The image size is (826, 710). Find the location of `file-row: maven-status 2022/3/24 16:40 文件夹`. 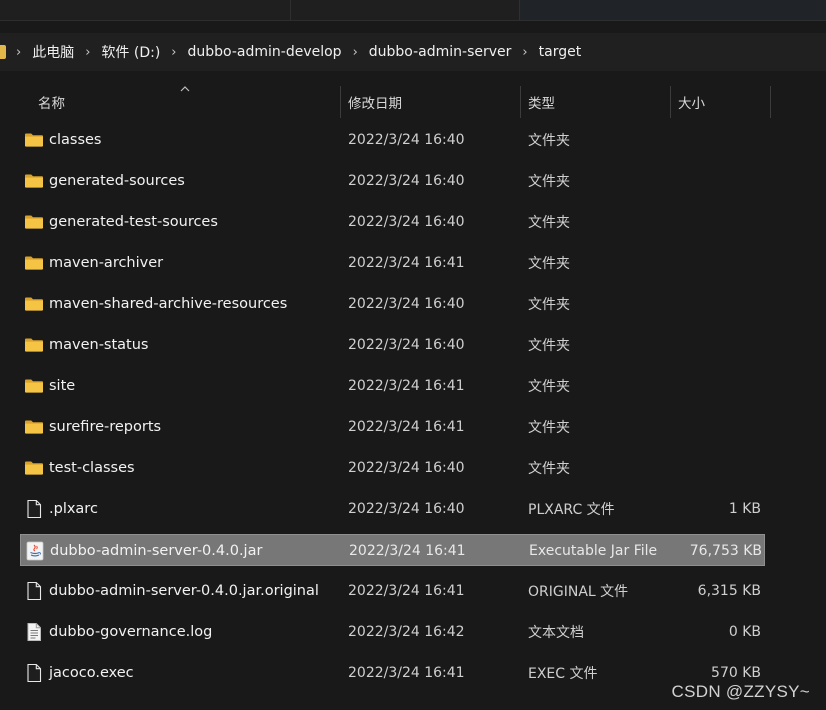

file-row: maven-status 2022/3/24 16:40 文件夹 is located at coordinates (392, 345).